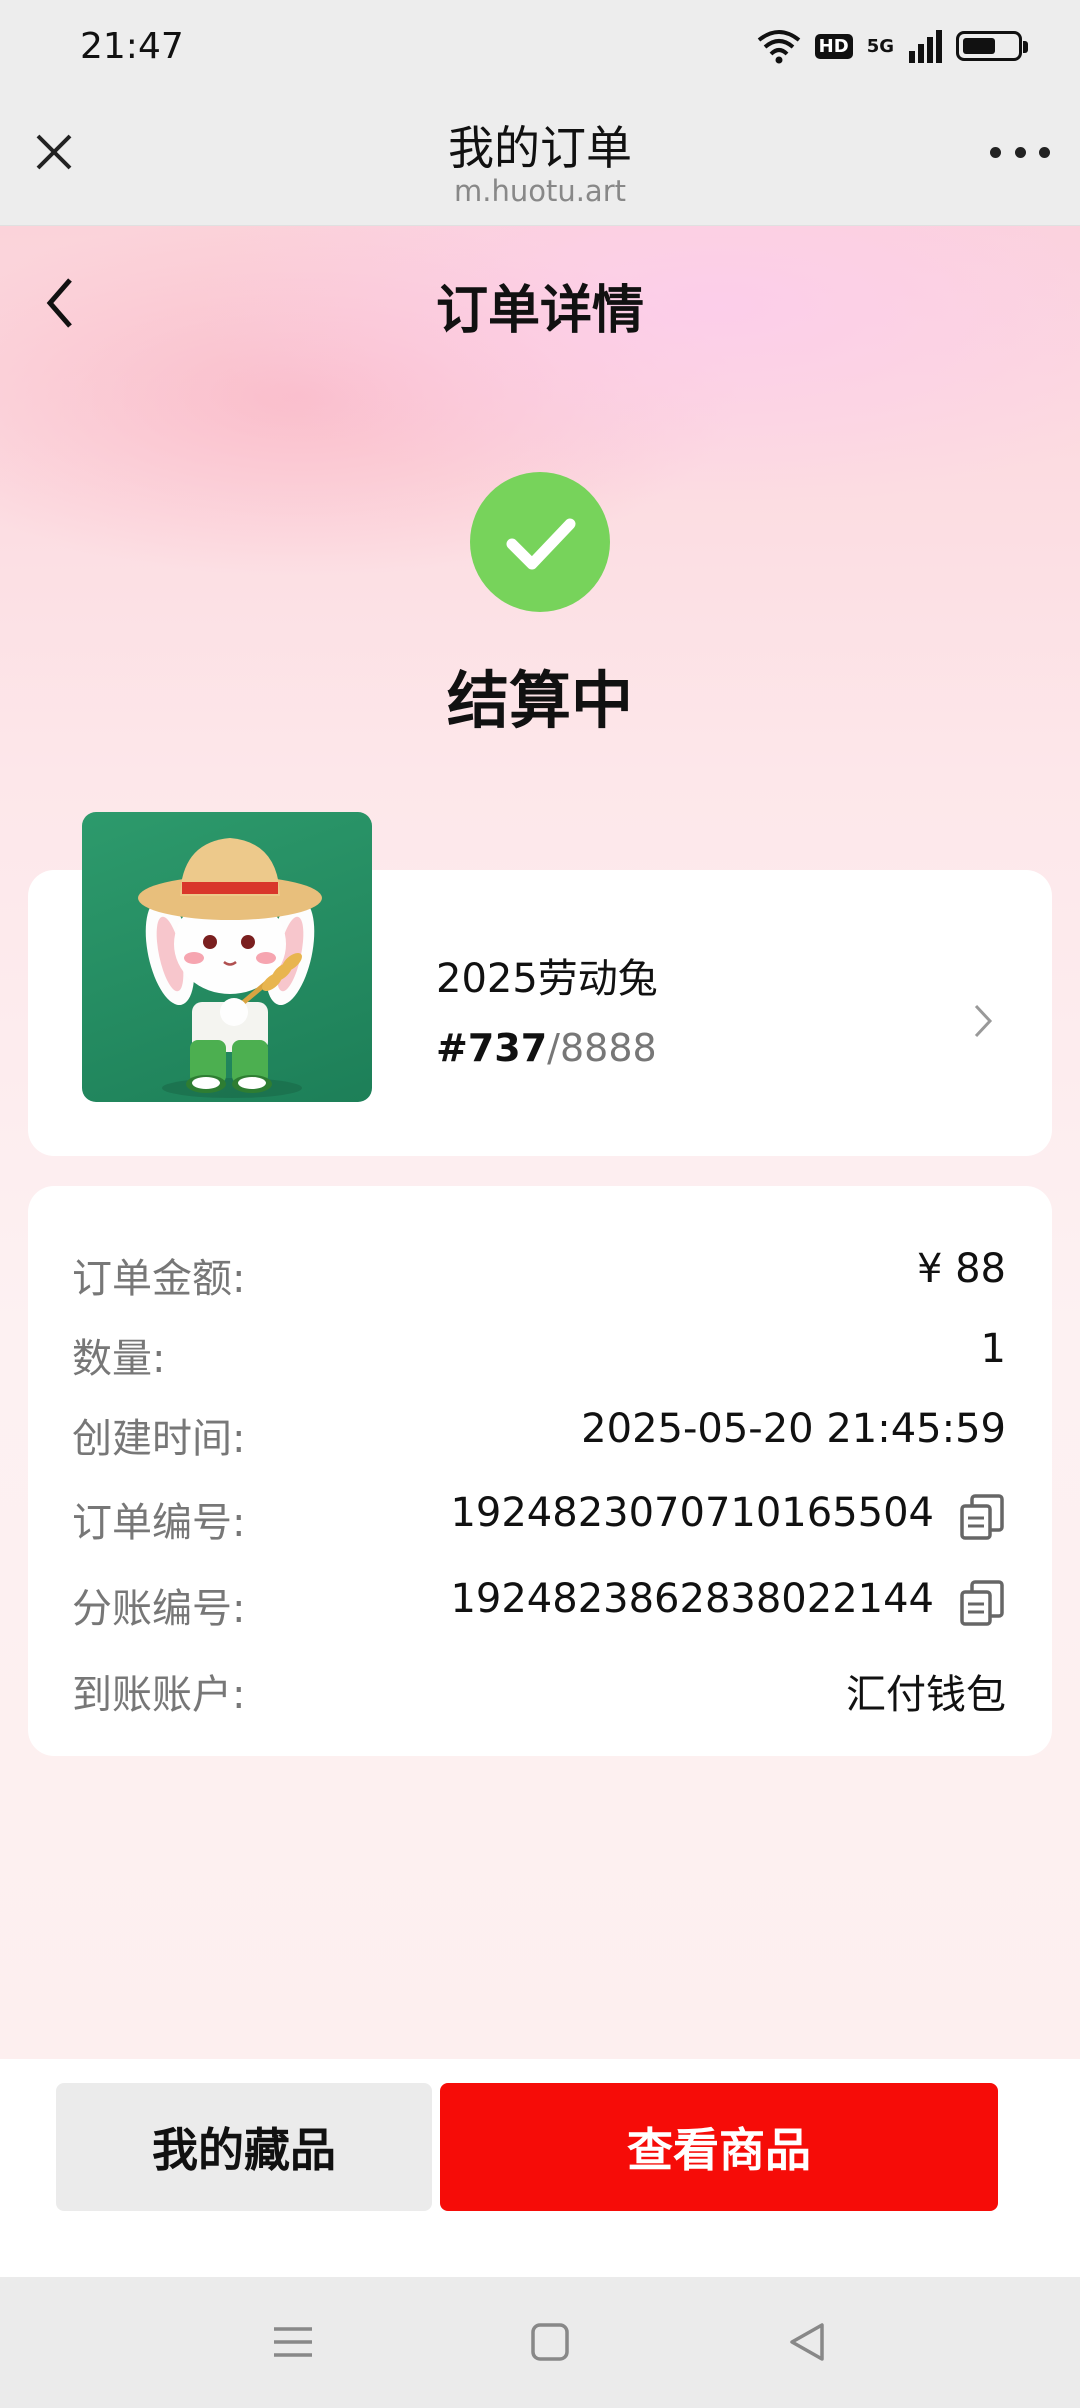  I want to click on wifi-icon, so click(778, 47).